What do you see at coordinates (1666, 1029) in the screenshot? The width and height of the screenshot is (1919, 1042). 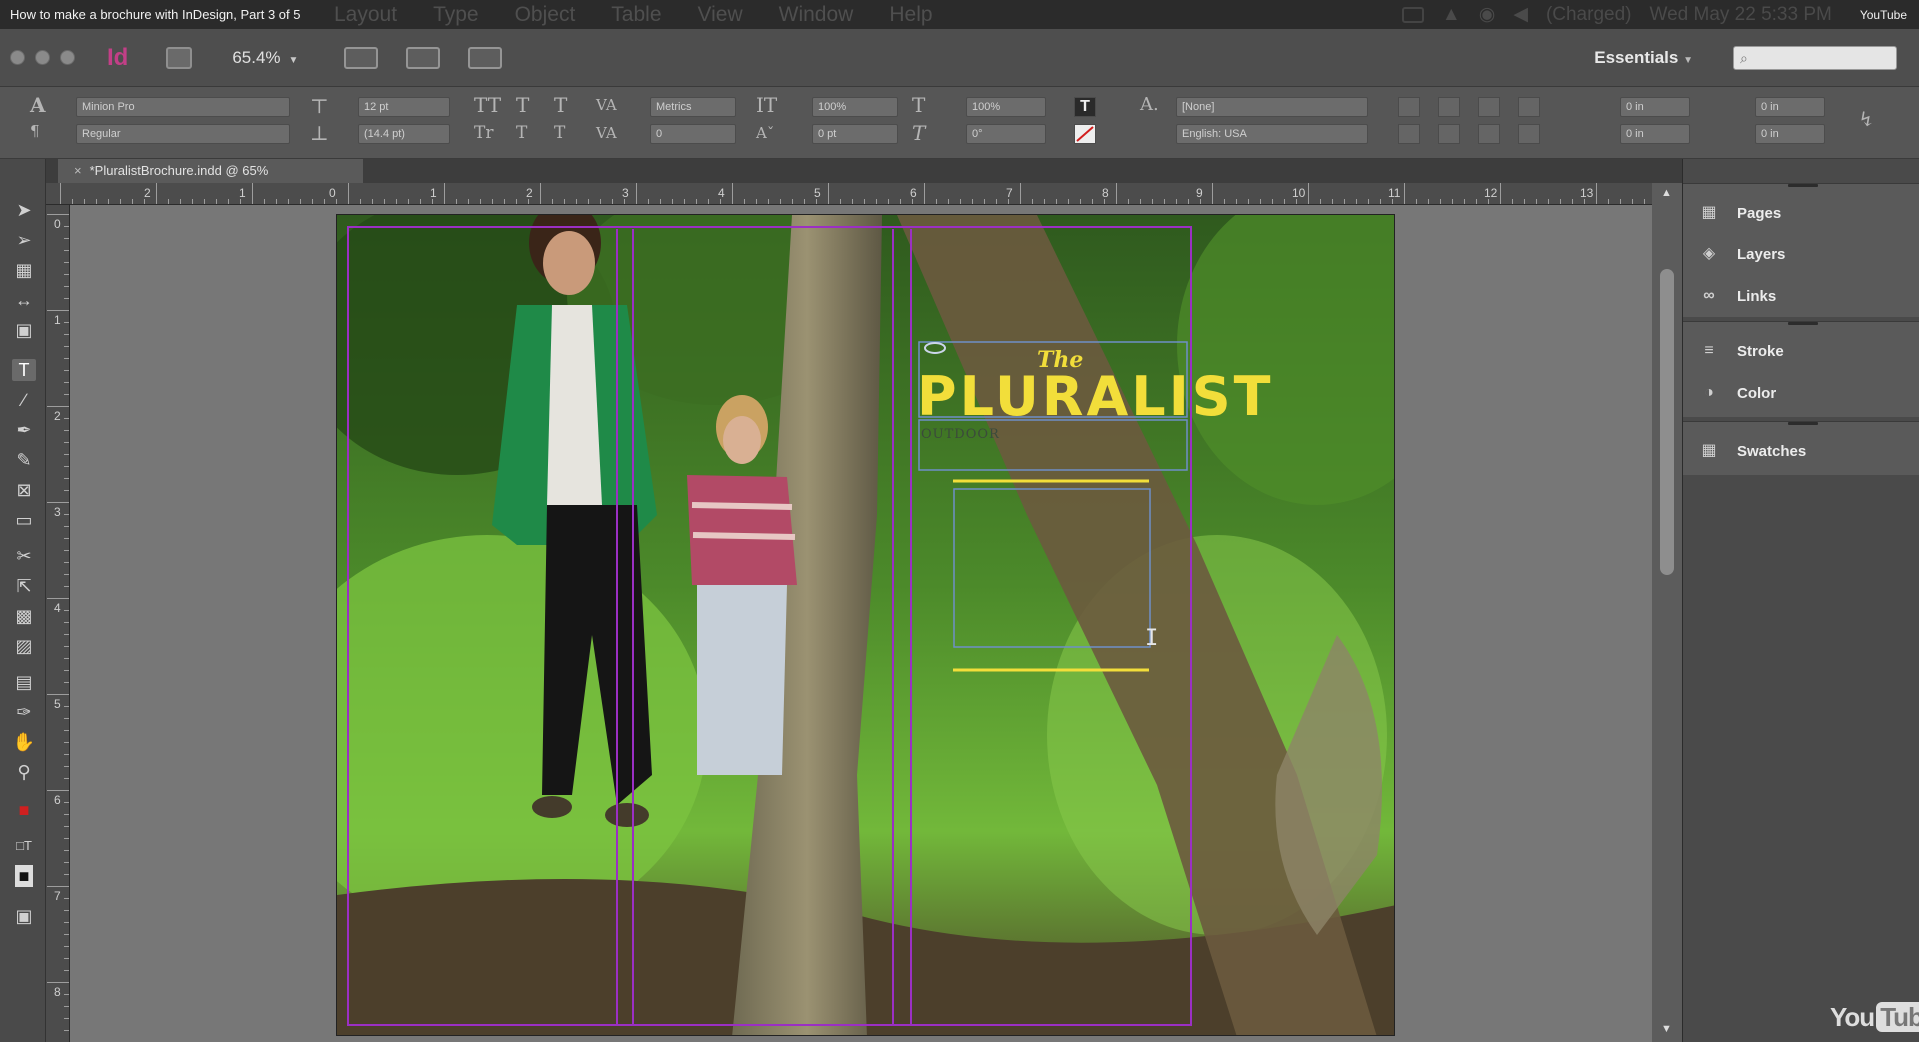 I see `scroll-down-icon: ▼` at bounding box center [1666, 1029].